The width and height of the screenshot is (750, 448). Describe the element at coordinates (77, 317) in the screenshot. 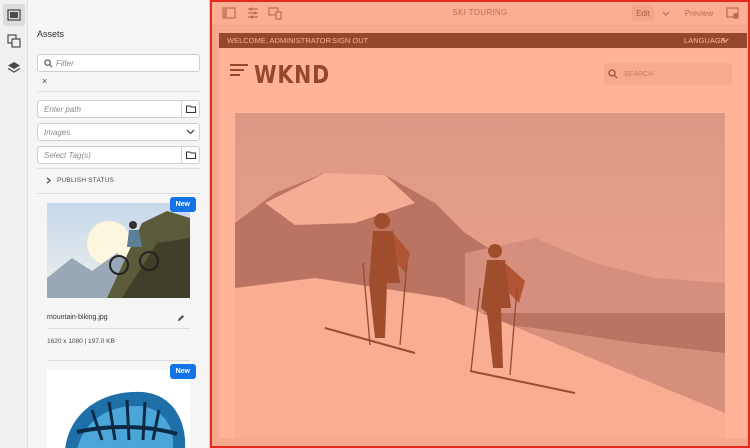

I see `asset-filename: mountain-biking.jpg` at that location.